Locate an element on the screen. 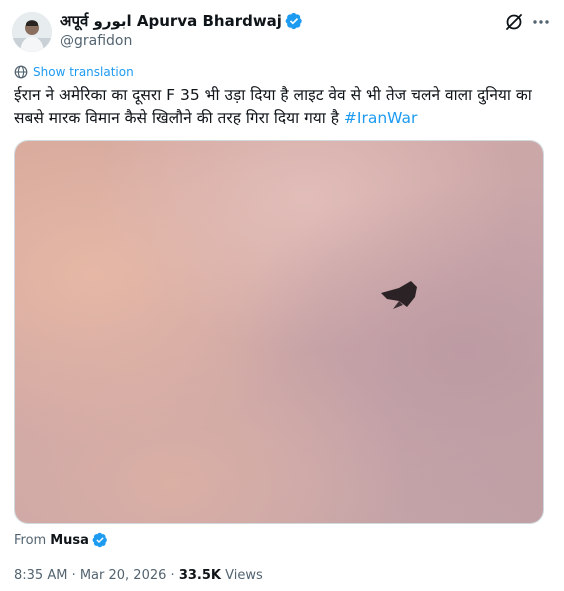 This screenshot has height=591, width=564. author-handle: @grafidon is located at coordinates (181, 42).